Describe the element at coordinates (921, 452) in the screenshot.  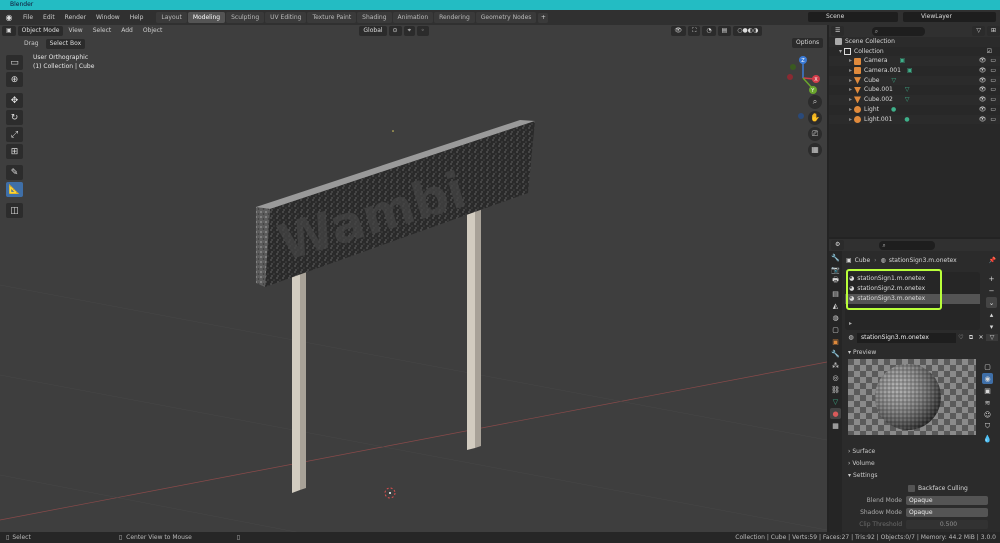
I see `surface-section-header: › Surface` at that location.